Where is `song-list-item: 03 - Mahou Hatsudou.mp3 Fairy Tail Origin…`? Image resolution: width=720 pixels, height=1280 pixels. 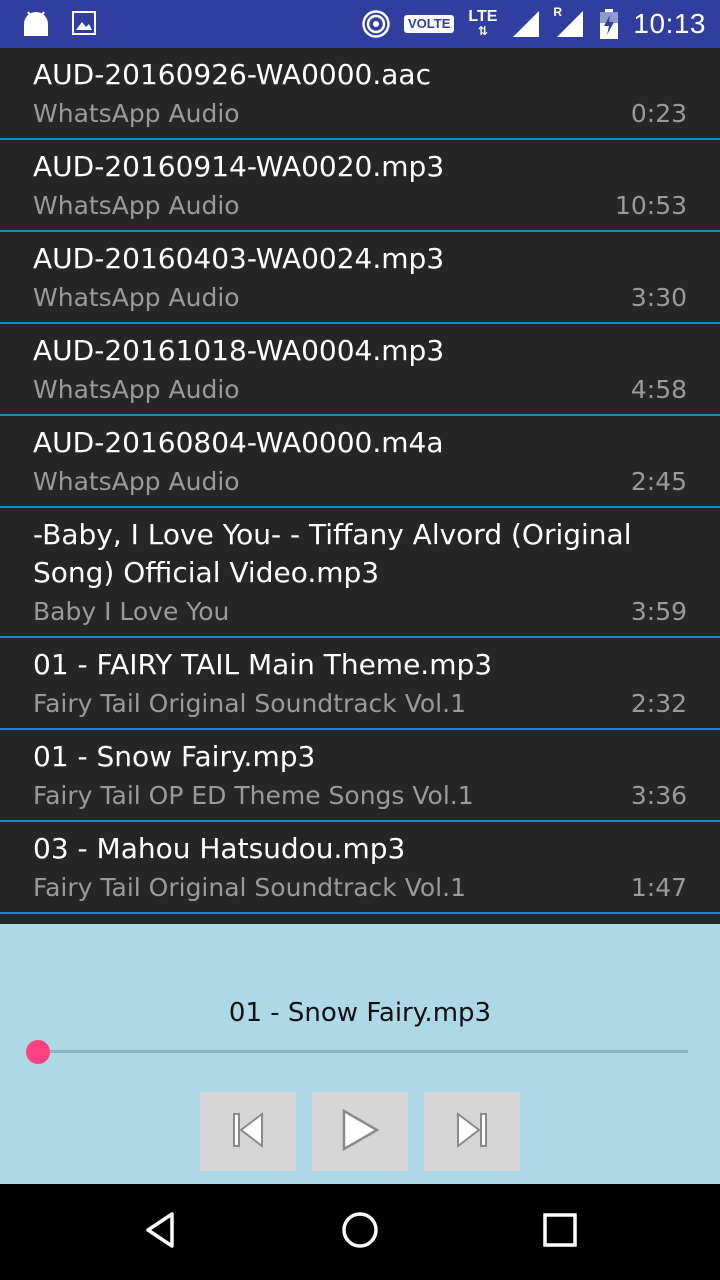
song-list-item: 03 - Mahou Hatsudou.mp3 Fairy Tail Origin… is located at coordinates (360, 868).